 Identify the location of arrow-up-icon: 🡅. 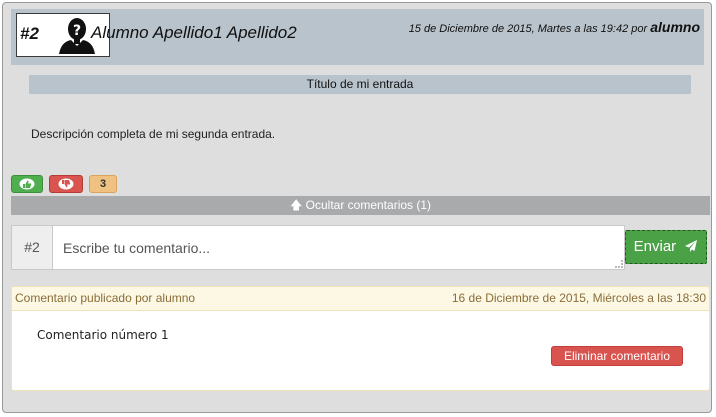
(296, 205).